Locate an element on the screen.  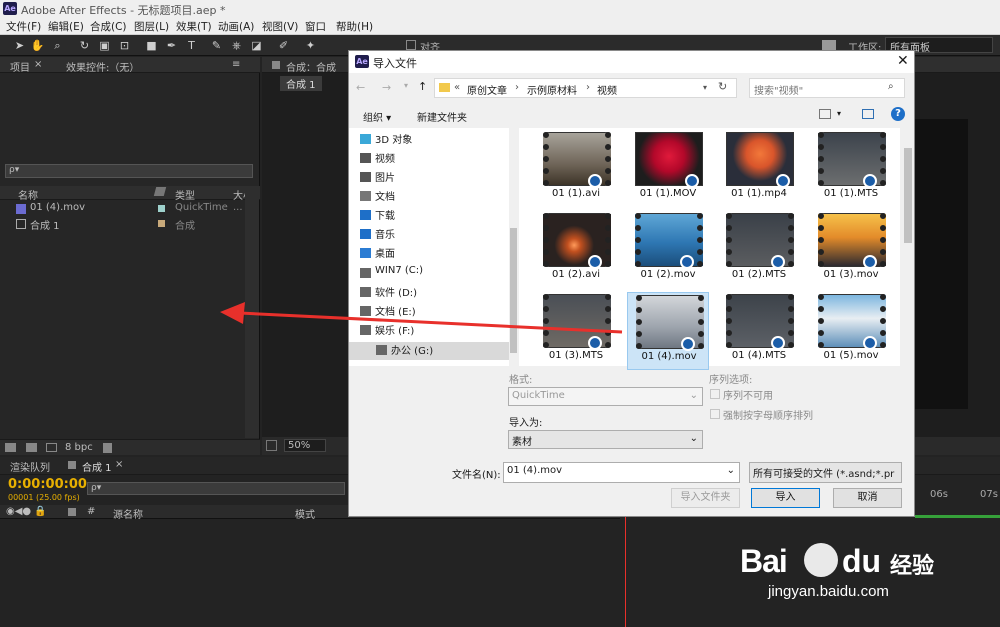
rotate-tool-icon: ↻ is located at coordinates (84, 45).